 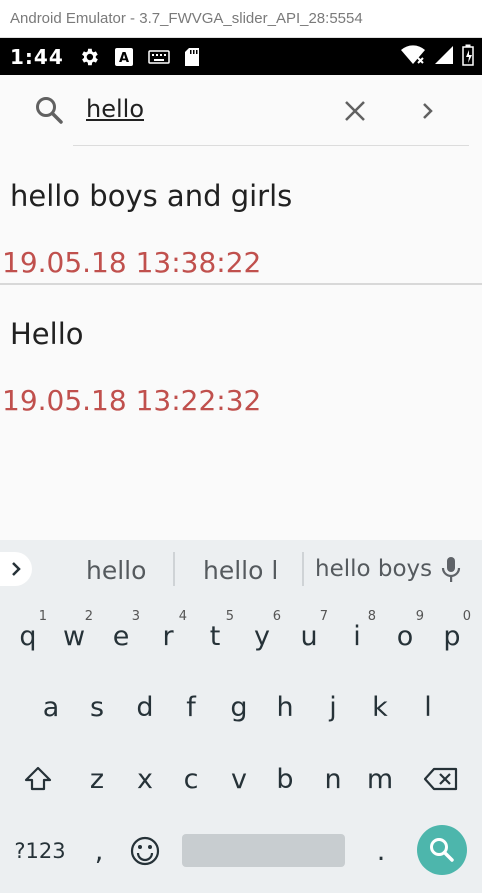 I want to click on key-label: e, so click(x=121, y=636).